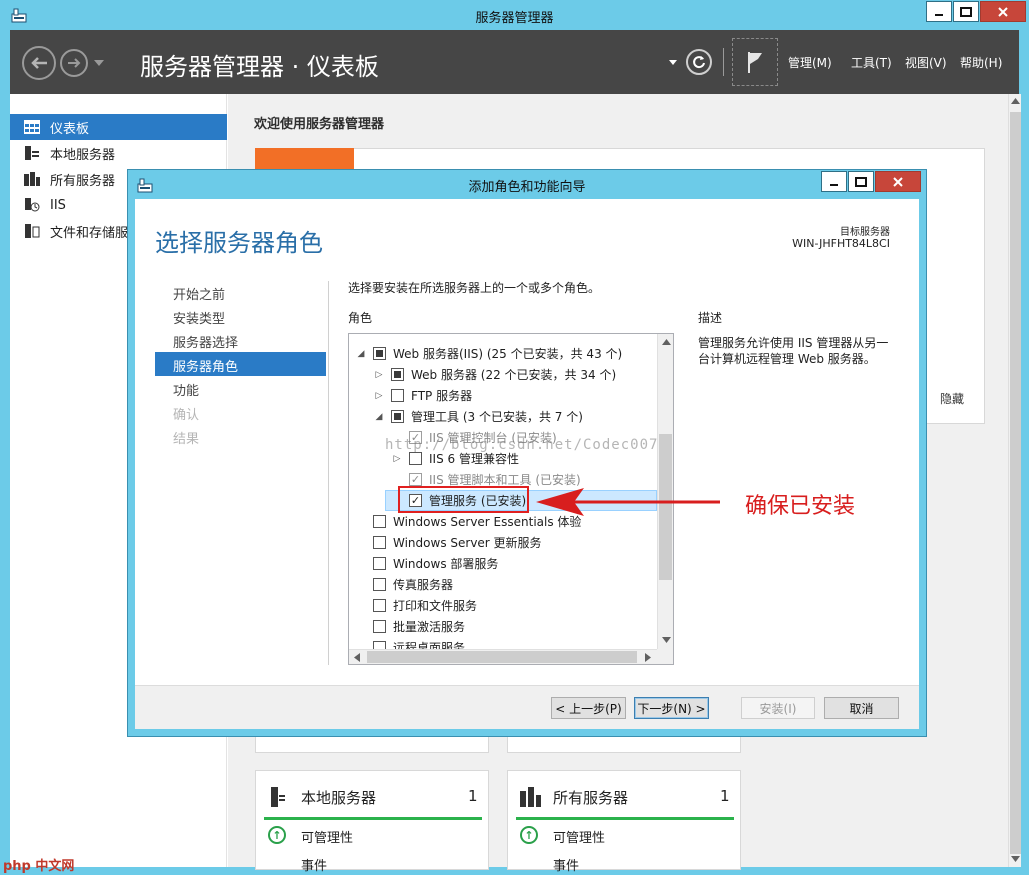  I want to click on steps-divider, so click(328, 473).